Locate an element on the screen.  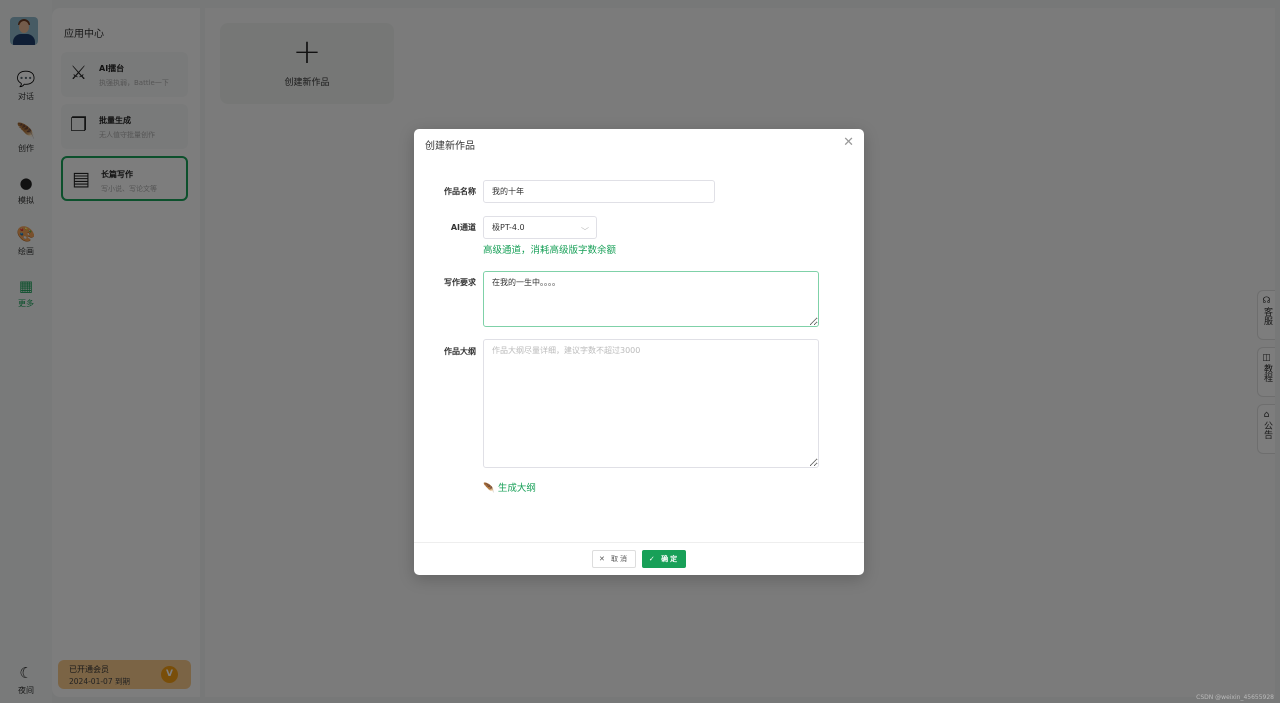
cancel-button: ✕ 取消 is located at coordinates (614, 559).